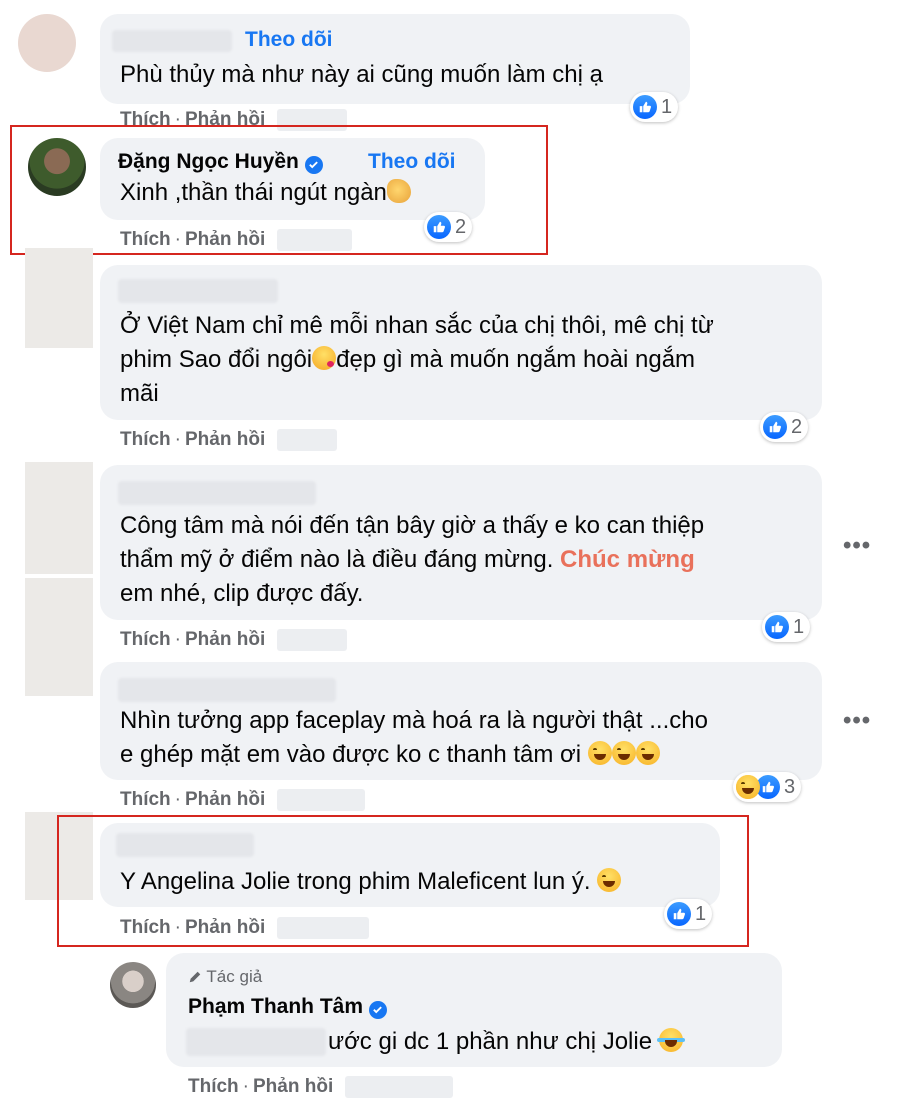 Image resolution: width=900 pixels, height=1100 pixels. What do you see at coordinates (289, 40) in the screenshot?
I see `follow-link: Theo dõi` at bounding box center [289, 40].